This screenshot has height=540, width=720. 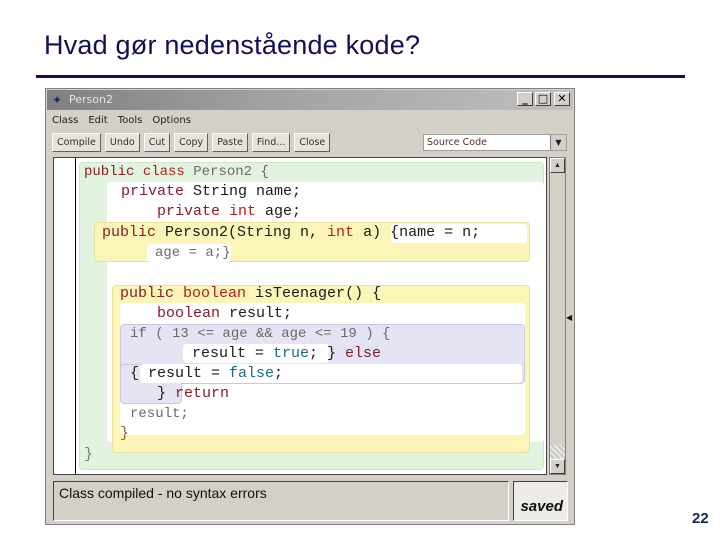 What do you see at coordinates (65, 120) in the screenshot?
I see `menu-class: Class` at bounding box center [65, 120].